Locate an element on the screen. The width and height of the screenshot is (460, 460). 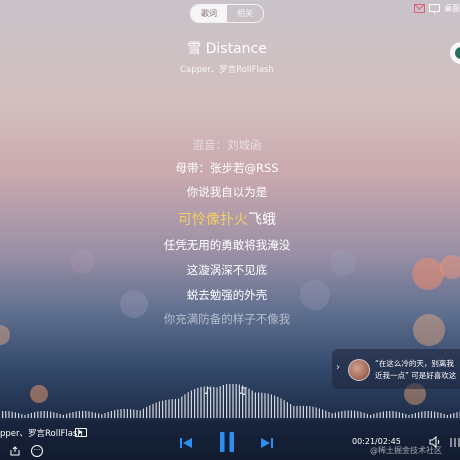
equalizer-icon is located at coordinates (454, 442).